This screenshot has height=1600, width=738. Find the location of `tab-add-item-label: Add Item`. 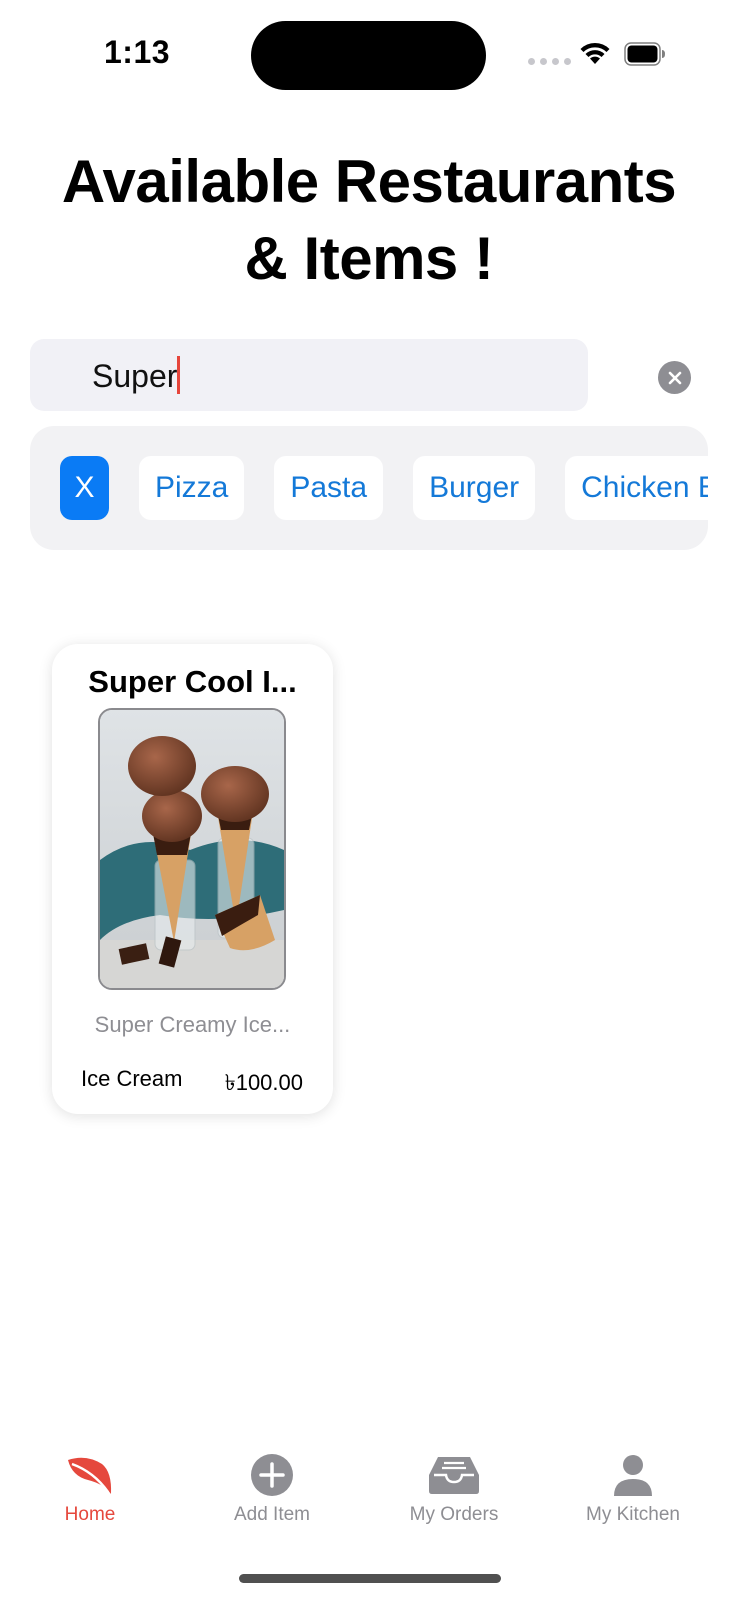

tab-add-item-label: Add Item is located at coordinates (272, 1514).